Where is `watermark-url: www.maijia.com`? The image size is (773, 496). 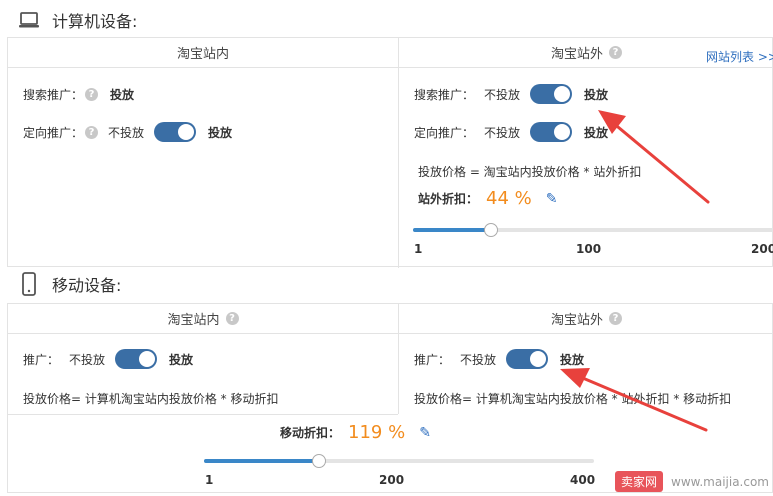 watermark-url: www.maijia.com is located at coordinates (720, 481).